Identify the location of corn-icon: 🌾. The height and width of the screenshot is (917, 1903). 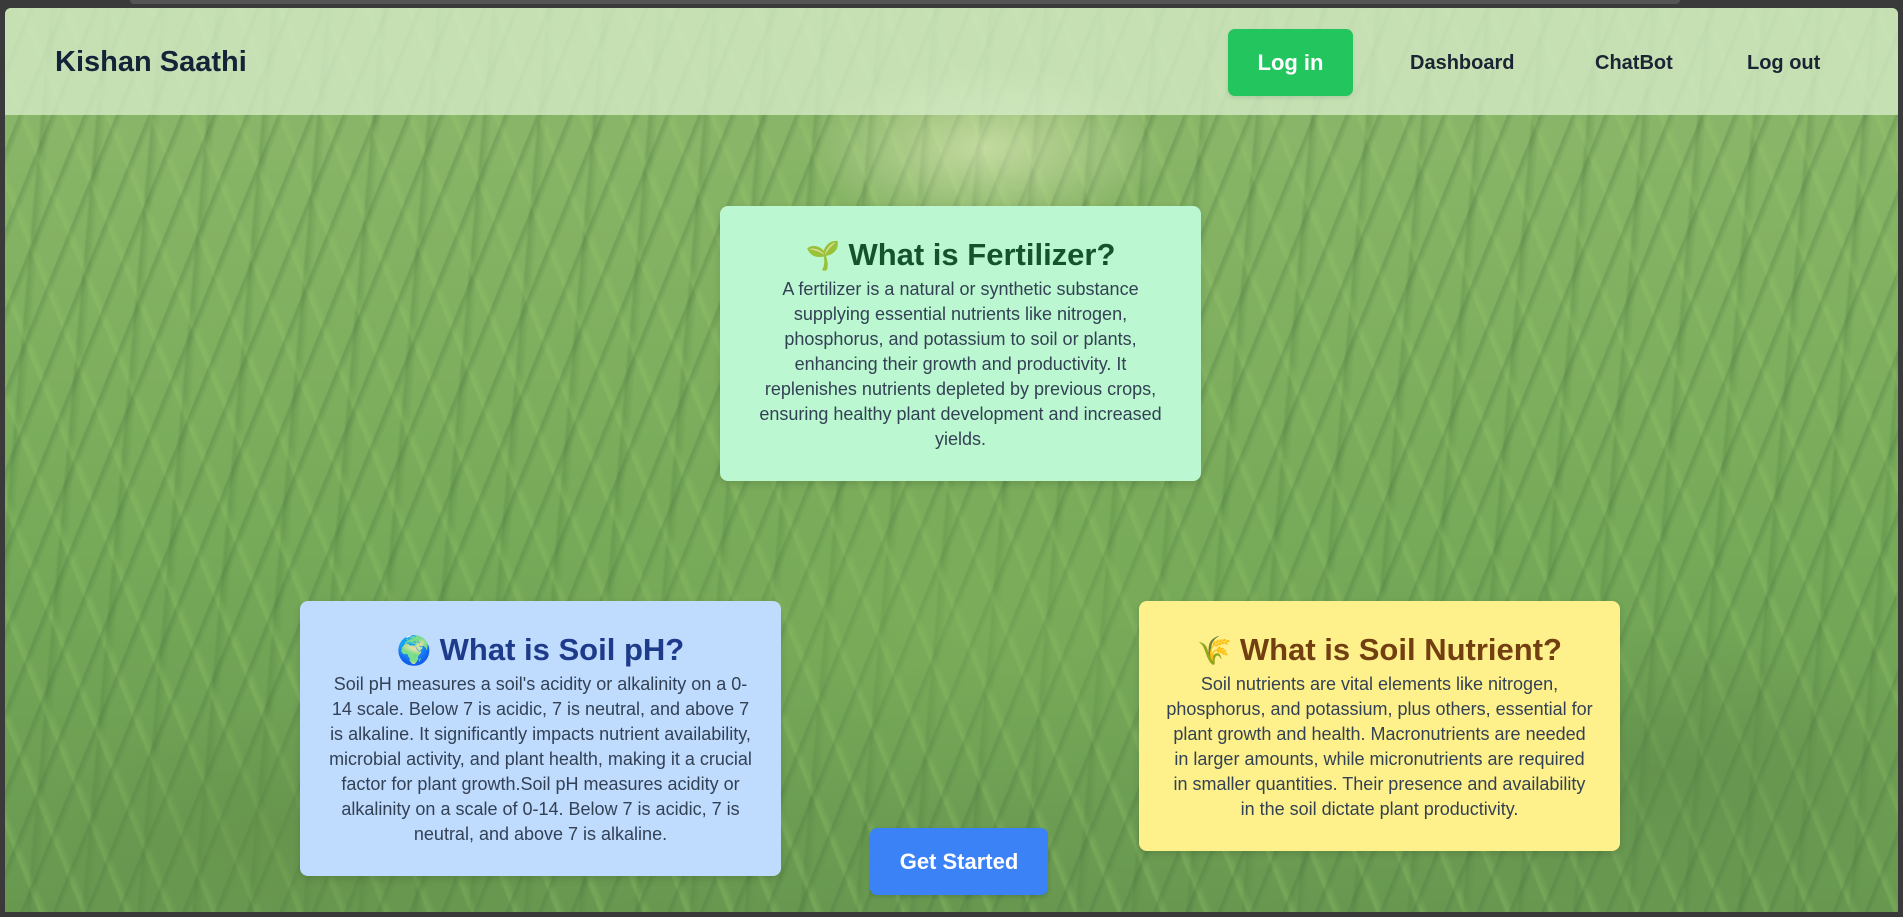
(1214, 650).